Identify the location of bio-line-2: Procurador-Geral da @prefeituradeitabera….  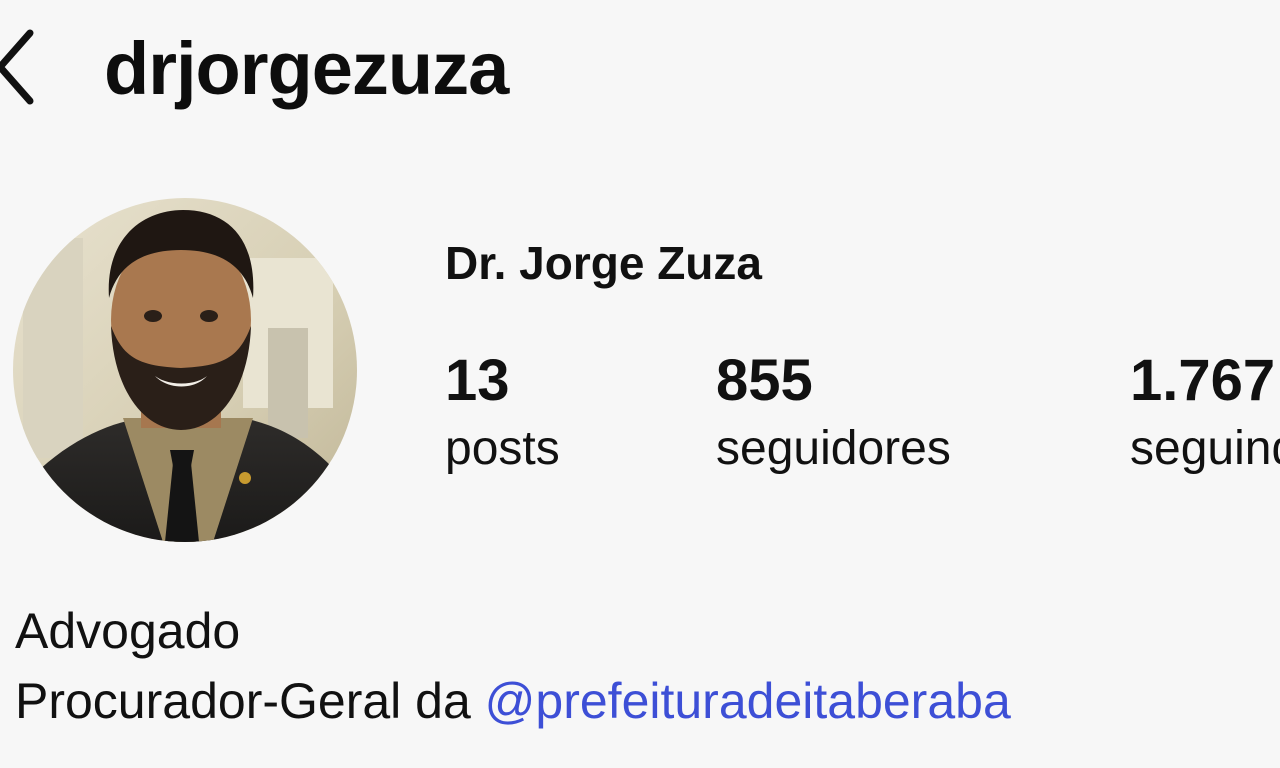
(645, 701).